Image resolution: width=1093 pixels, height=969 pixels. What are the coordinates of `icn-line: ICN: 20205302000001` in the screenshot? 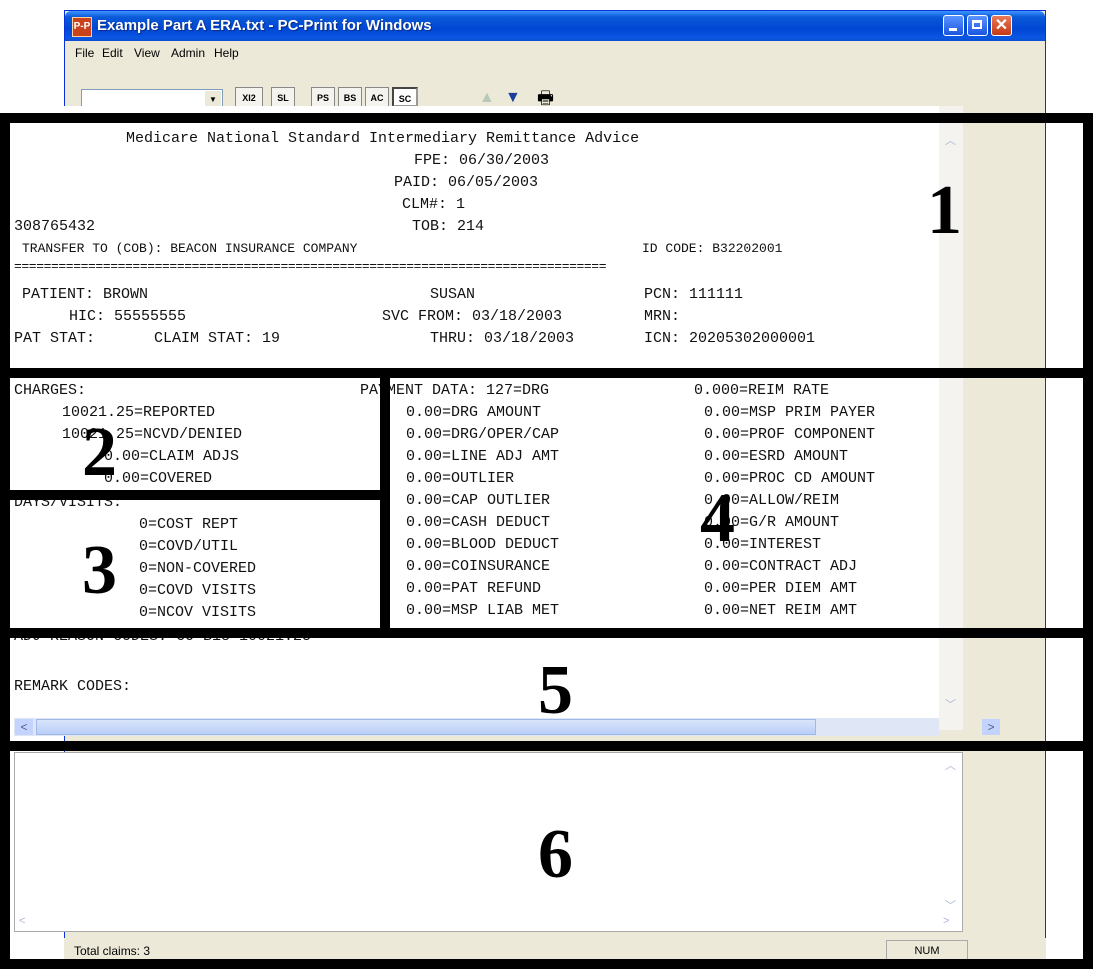 It's located at (730, 338).